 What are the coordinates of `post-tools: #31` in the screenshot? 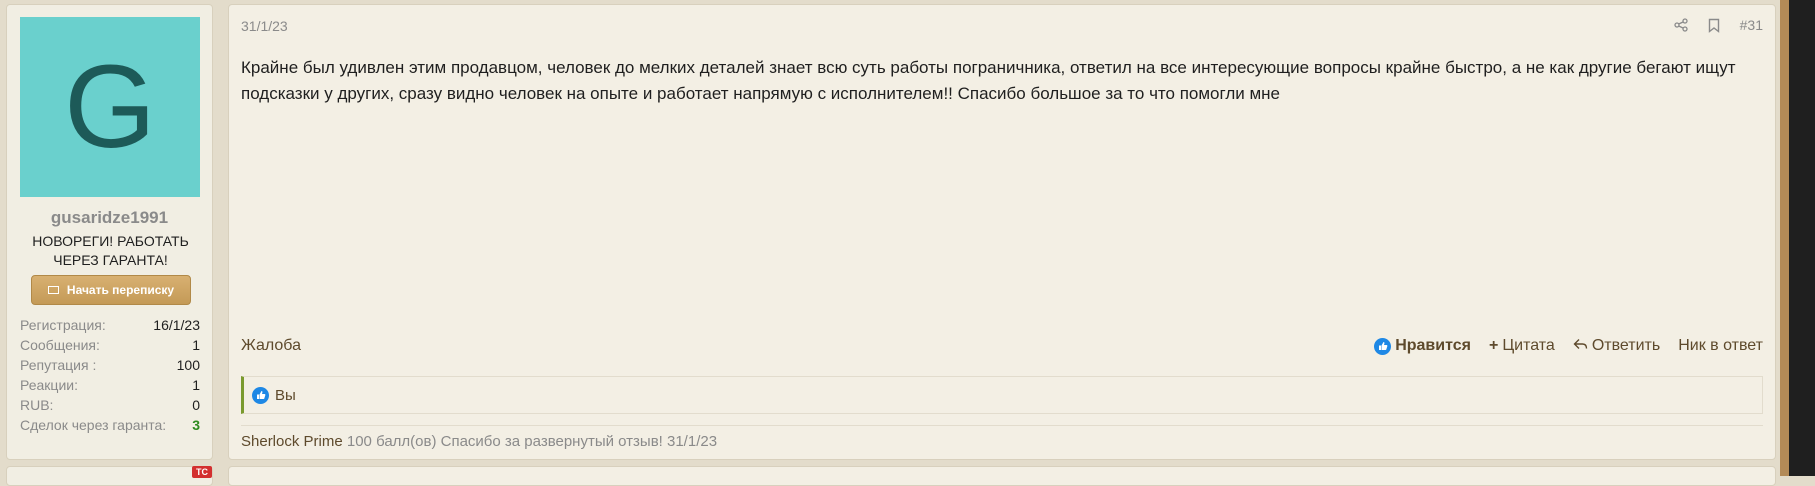 It's located at (1718, 25).